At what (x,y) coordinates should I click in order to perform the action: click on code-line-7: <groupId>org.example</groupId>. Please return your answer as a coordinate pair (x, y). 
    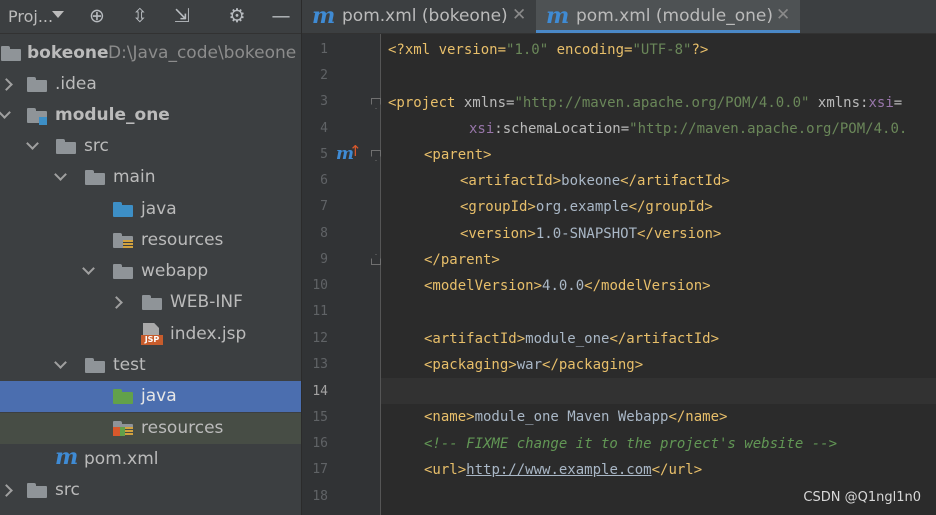
    Looking at the image, I should click on (586, 207).